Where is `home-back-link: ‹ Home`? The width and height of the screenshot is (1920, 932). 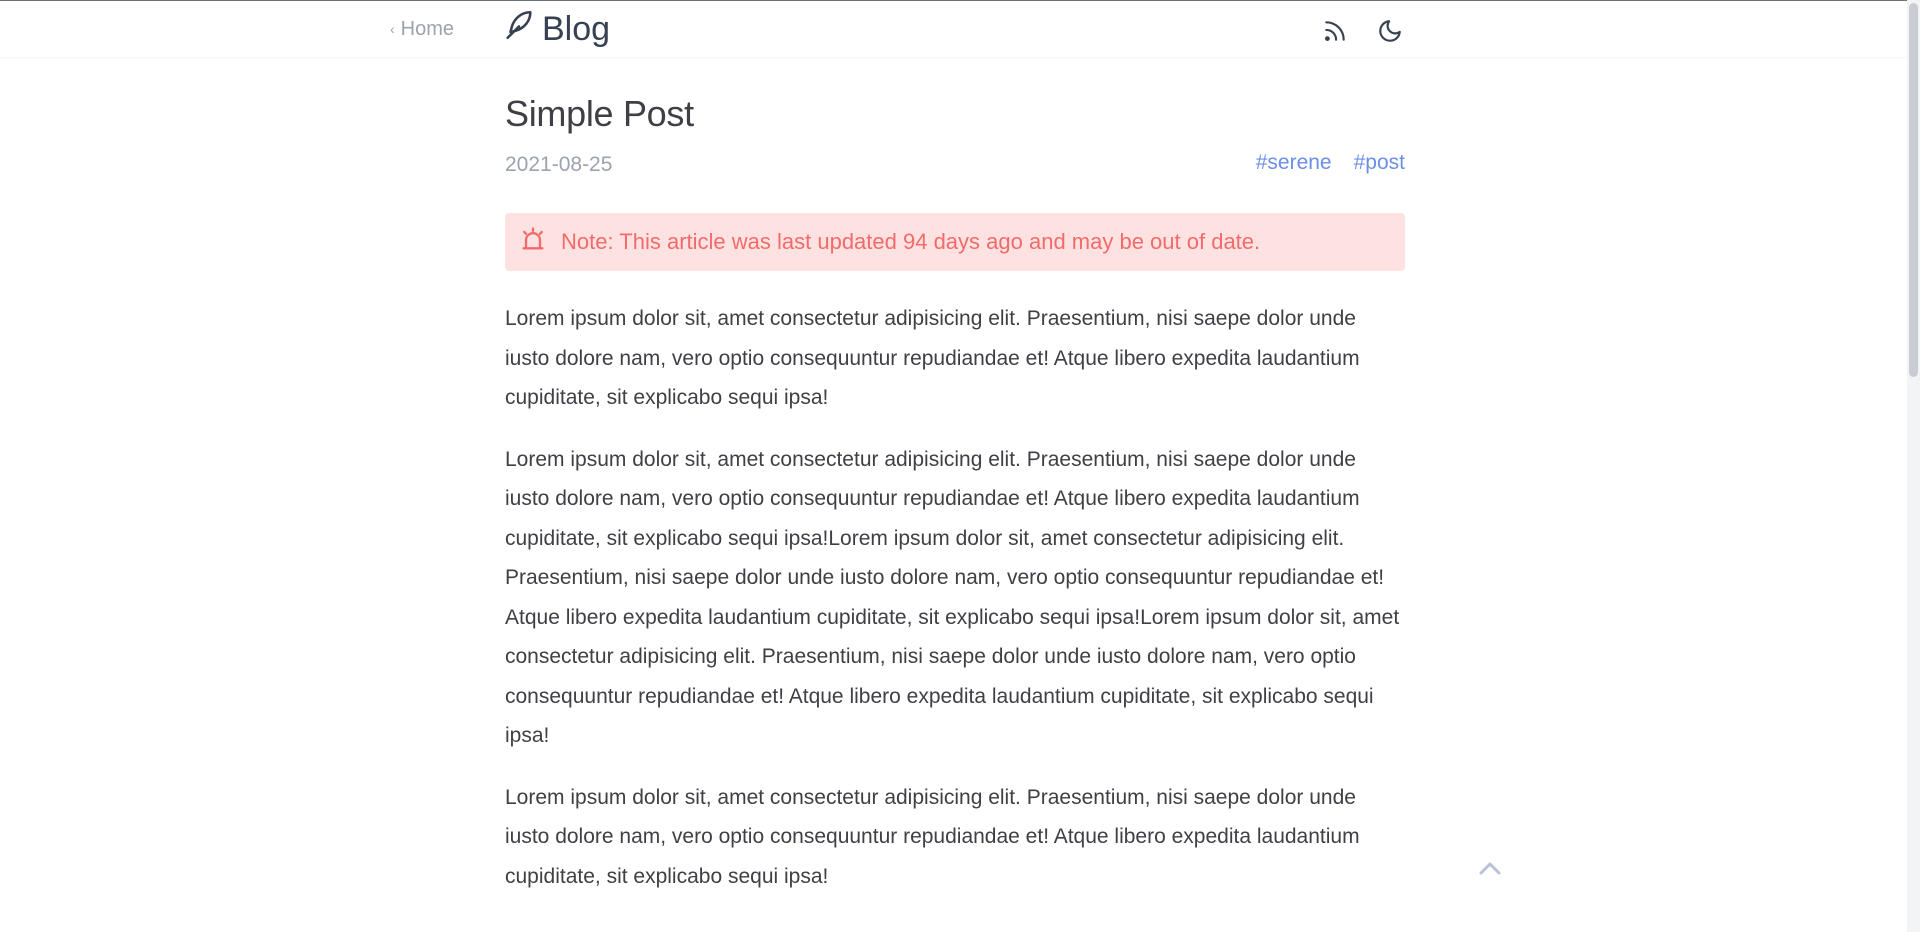
home-back-link: ‹ Home is located at coordinates (422, 29).